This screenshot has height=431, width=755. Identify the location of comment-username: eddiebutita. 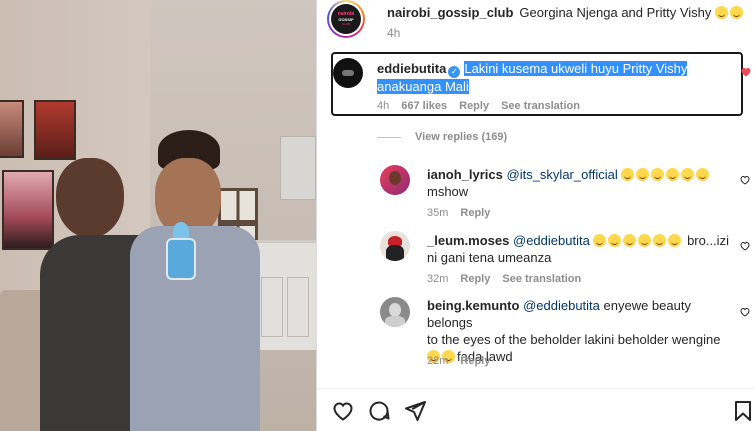
(411, 68).